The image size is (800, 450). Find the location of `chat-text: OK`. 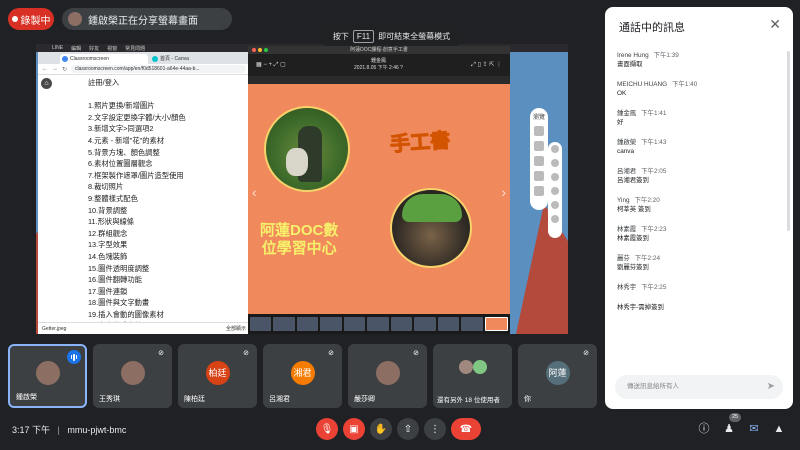

chat-text: OK is located at coordinates (622, 93).